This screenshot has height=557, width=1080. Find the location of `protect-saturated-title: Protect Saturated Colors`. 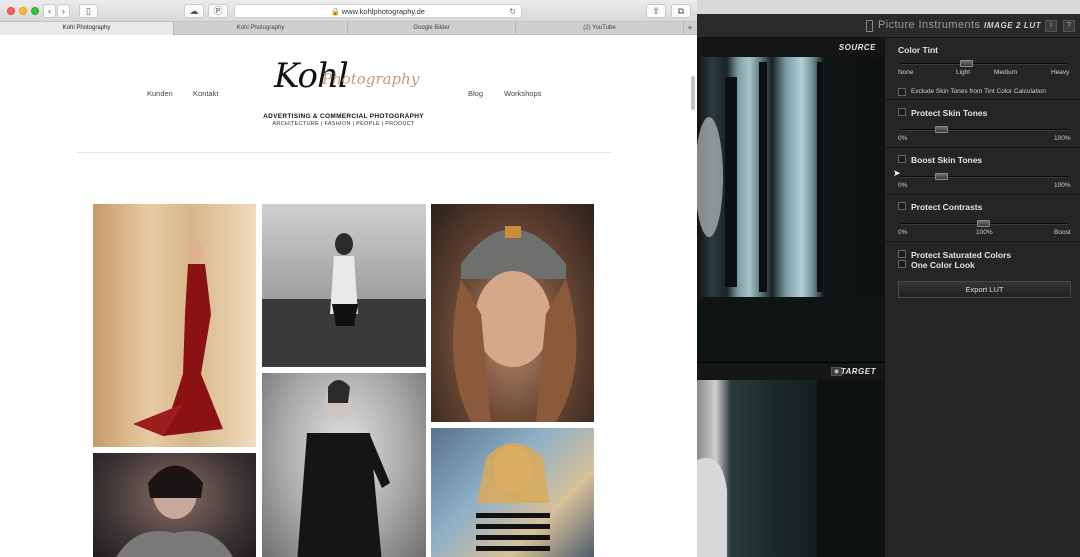

protect-saturated-title: Protect Saturated Colors is located at coordinates (961, 255).